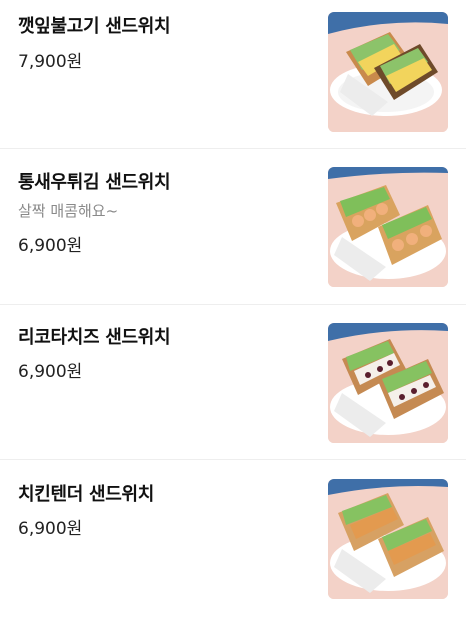 This screenshot has height=617, width=466. What do you see at coordinates (94, 337) in the screenshot?
I see `menu-item-name: 리코타치즈 샌드위치` at bounding box center [94, 337].